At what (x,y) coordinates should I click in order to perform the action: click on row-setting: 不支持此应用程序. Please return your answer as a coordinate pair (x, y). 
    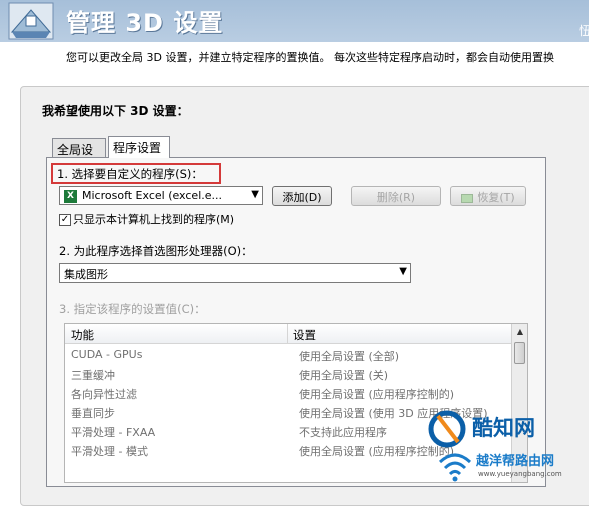
    Looking at the image, I should click on (343, 432).